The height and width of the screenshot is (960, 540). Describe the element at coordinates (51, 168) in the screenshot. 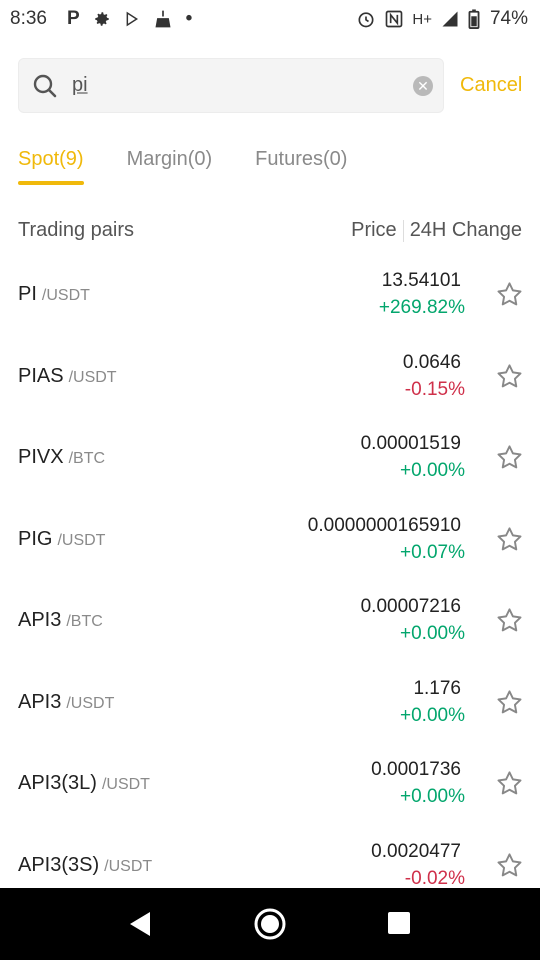

I see `tab-spot: Spot(9)` at that location.